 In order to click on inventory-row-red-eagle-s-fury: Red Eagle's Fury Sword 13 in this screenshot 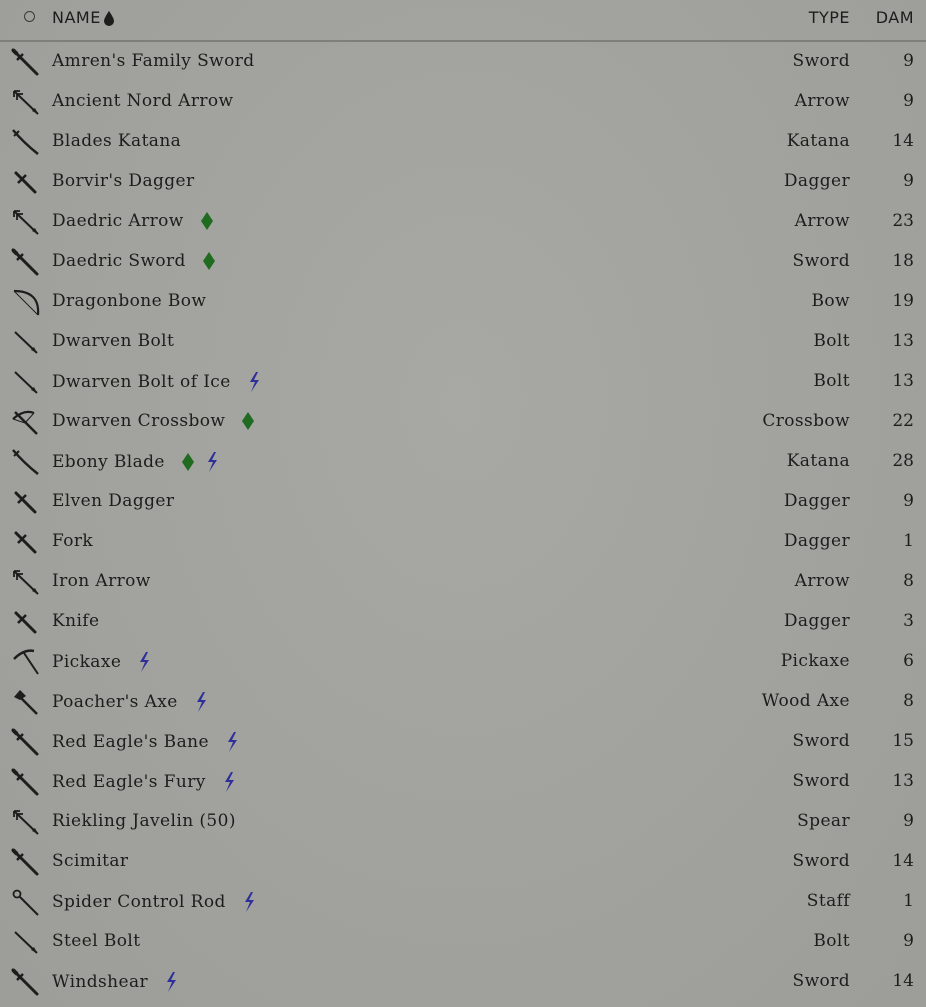, I will do `click(463, 782)`.